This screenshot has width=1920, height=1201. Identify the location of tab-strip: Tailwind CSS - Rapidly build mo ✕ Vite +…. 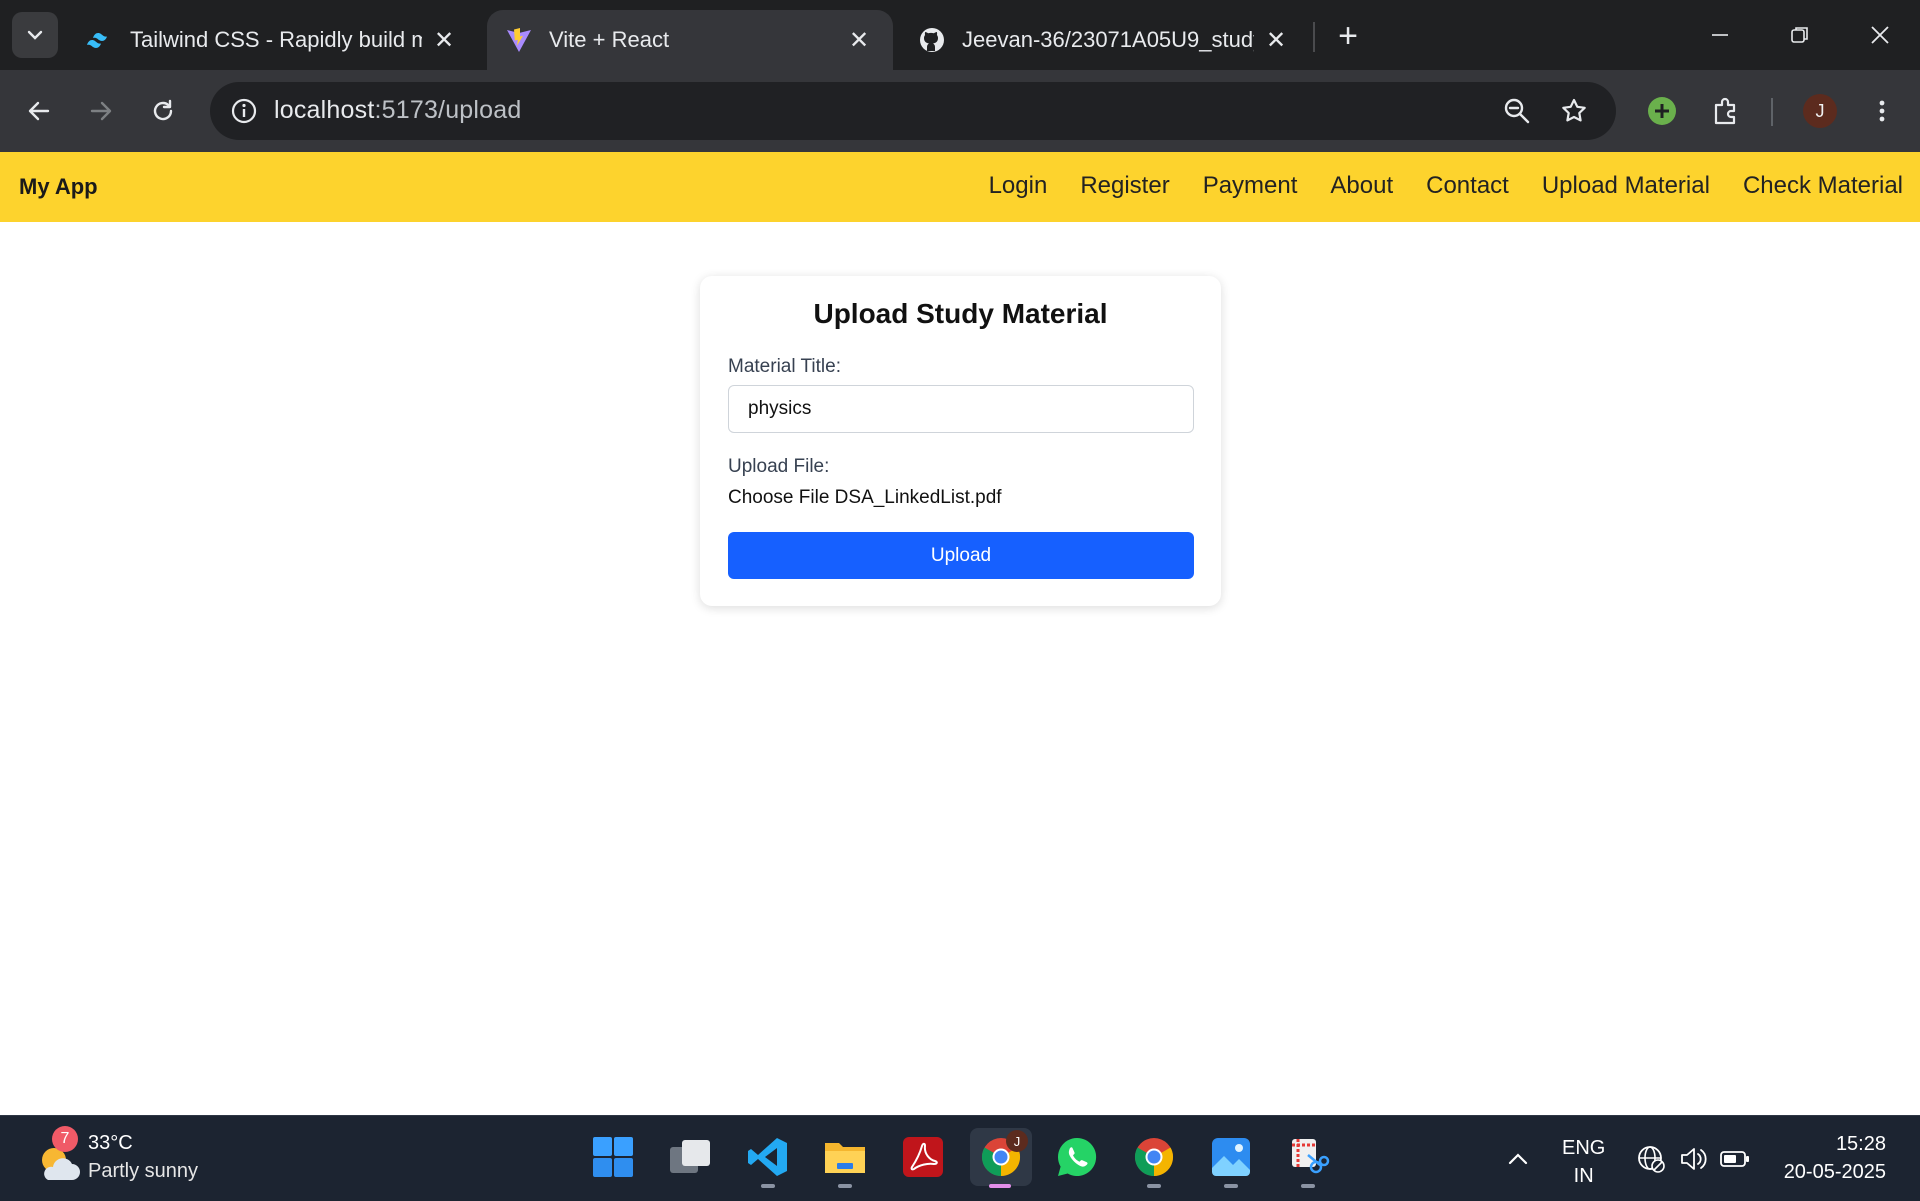
(960, 35).